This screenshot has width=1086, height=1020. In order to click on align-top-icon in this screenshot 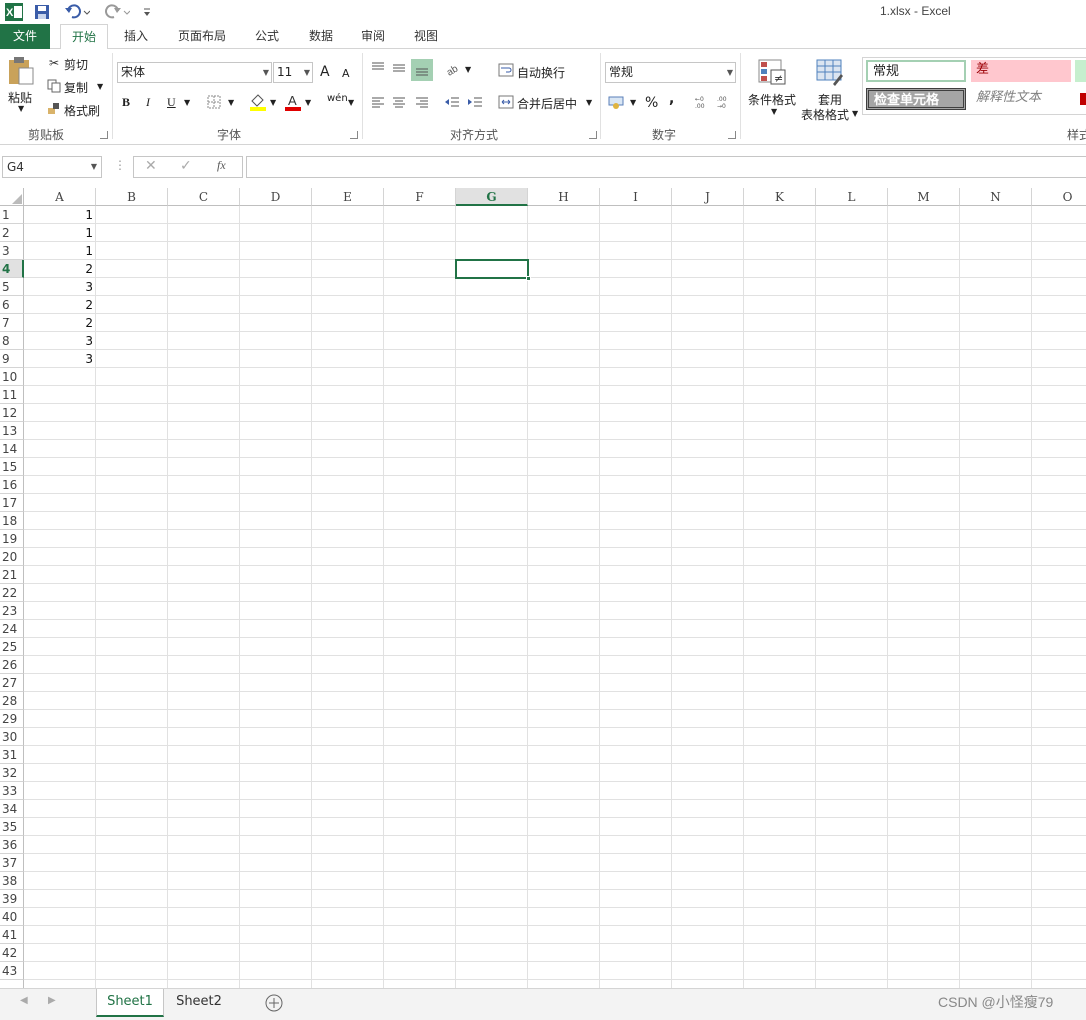, I will do `click(378, 68)`.